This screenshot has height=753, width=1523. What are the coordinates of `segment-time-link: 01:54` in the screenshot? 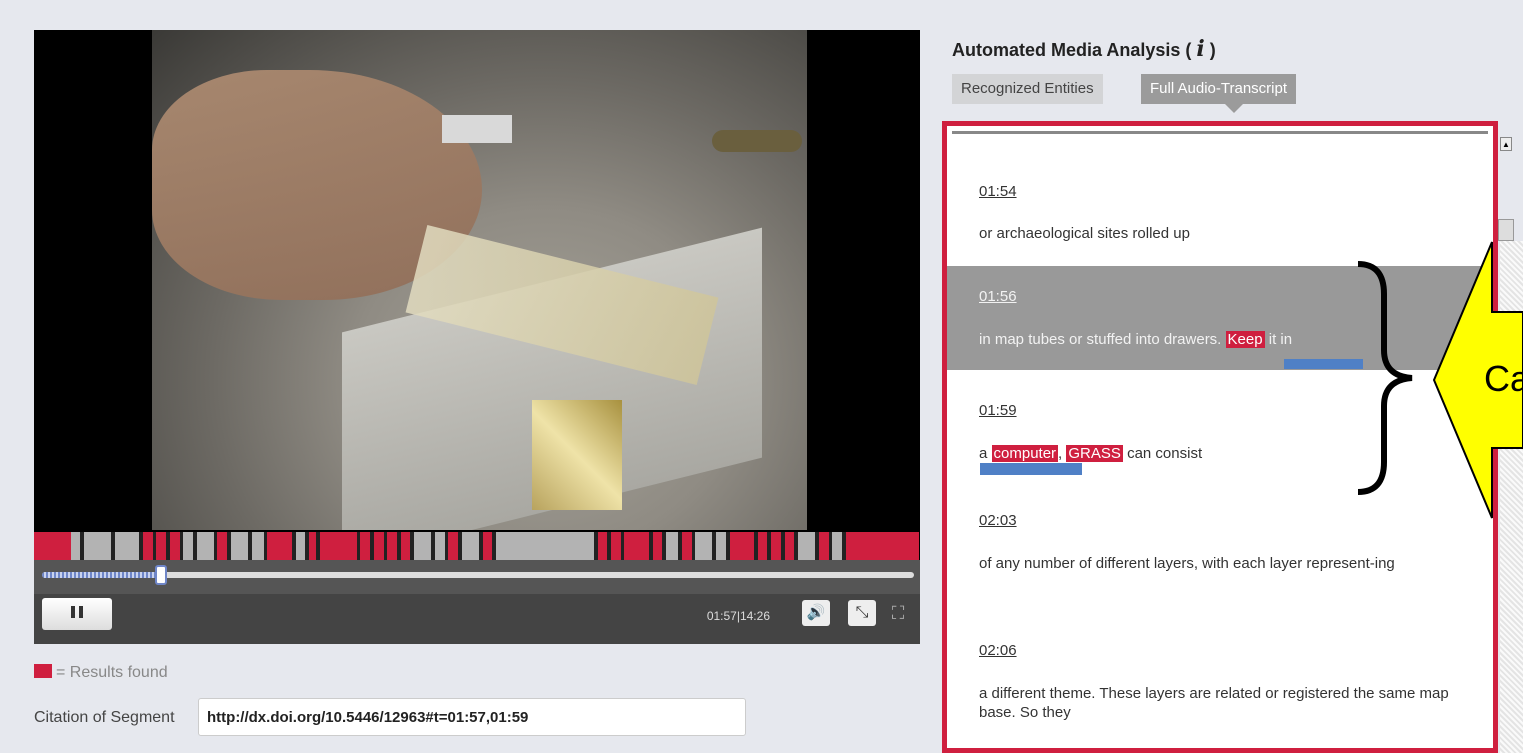 It's located at (998, 191).